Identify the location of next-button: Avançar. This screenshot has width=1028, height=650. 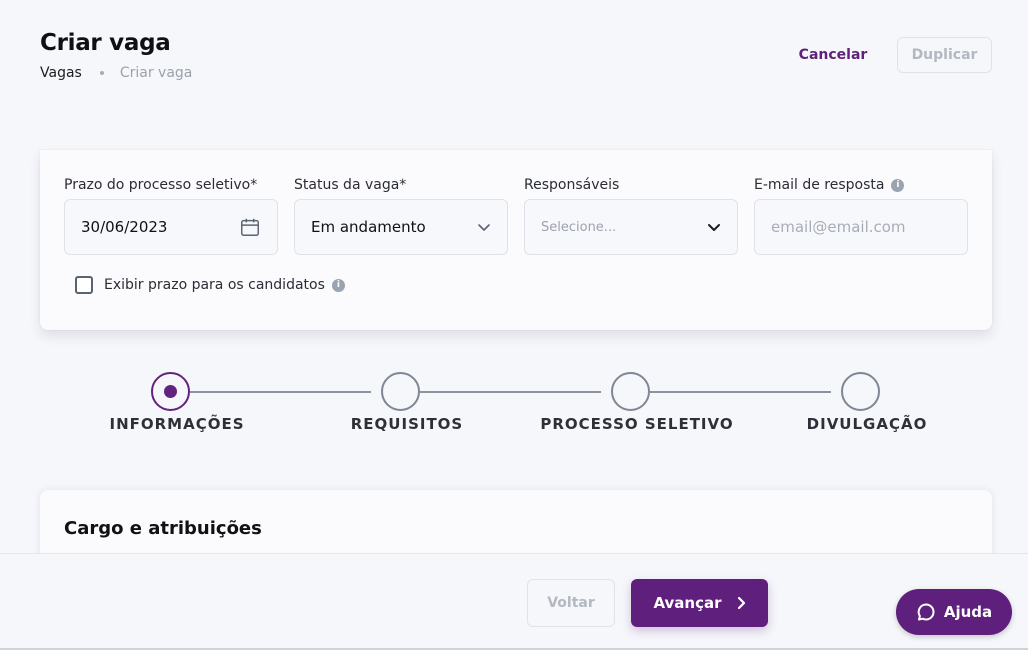
(699, 603).